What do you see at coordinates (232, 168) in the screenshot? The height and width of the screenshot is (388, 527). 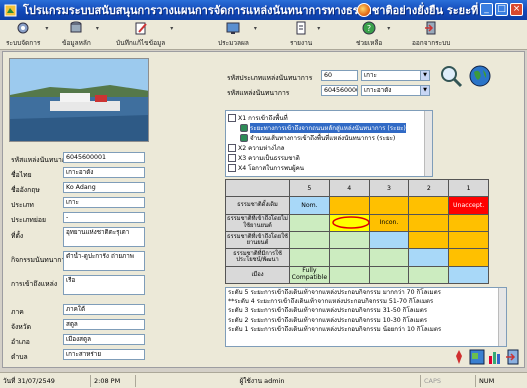 I see `folder-icon` at bounding box center [232, 168].